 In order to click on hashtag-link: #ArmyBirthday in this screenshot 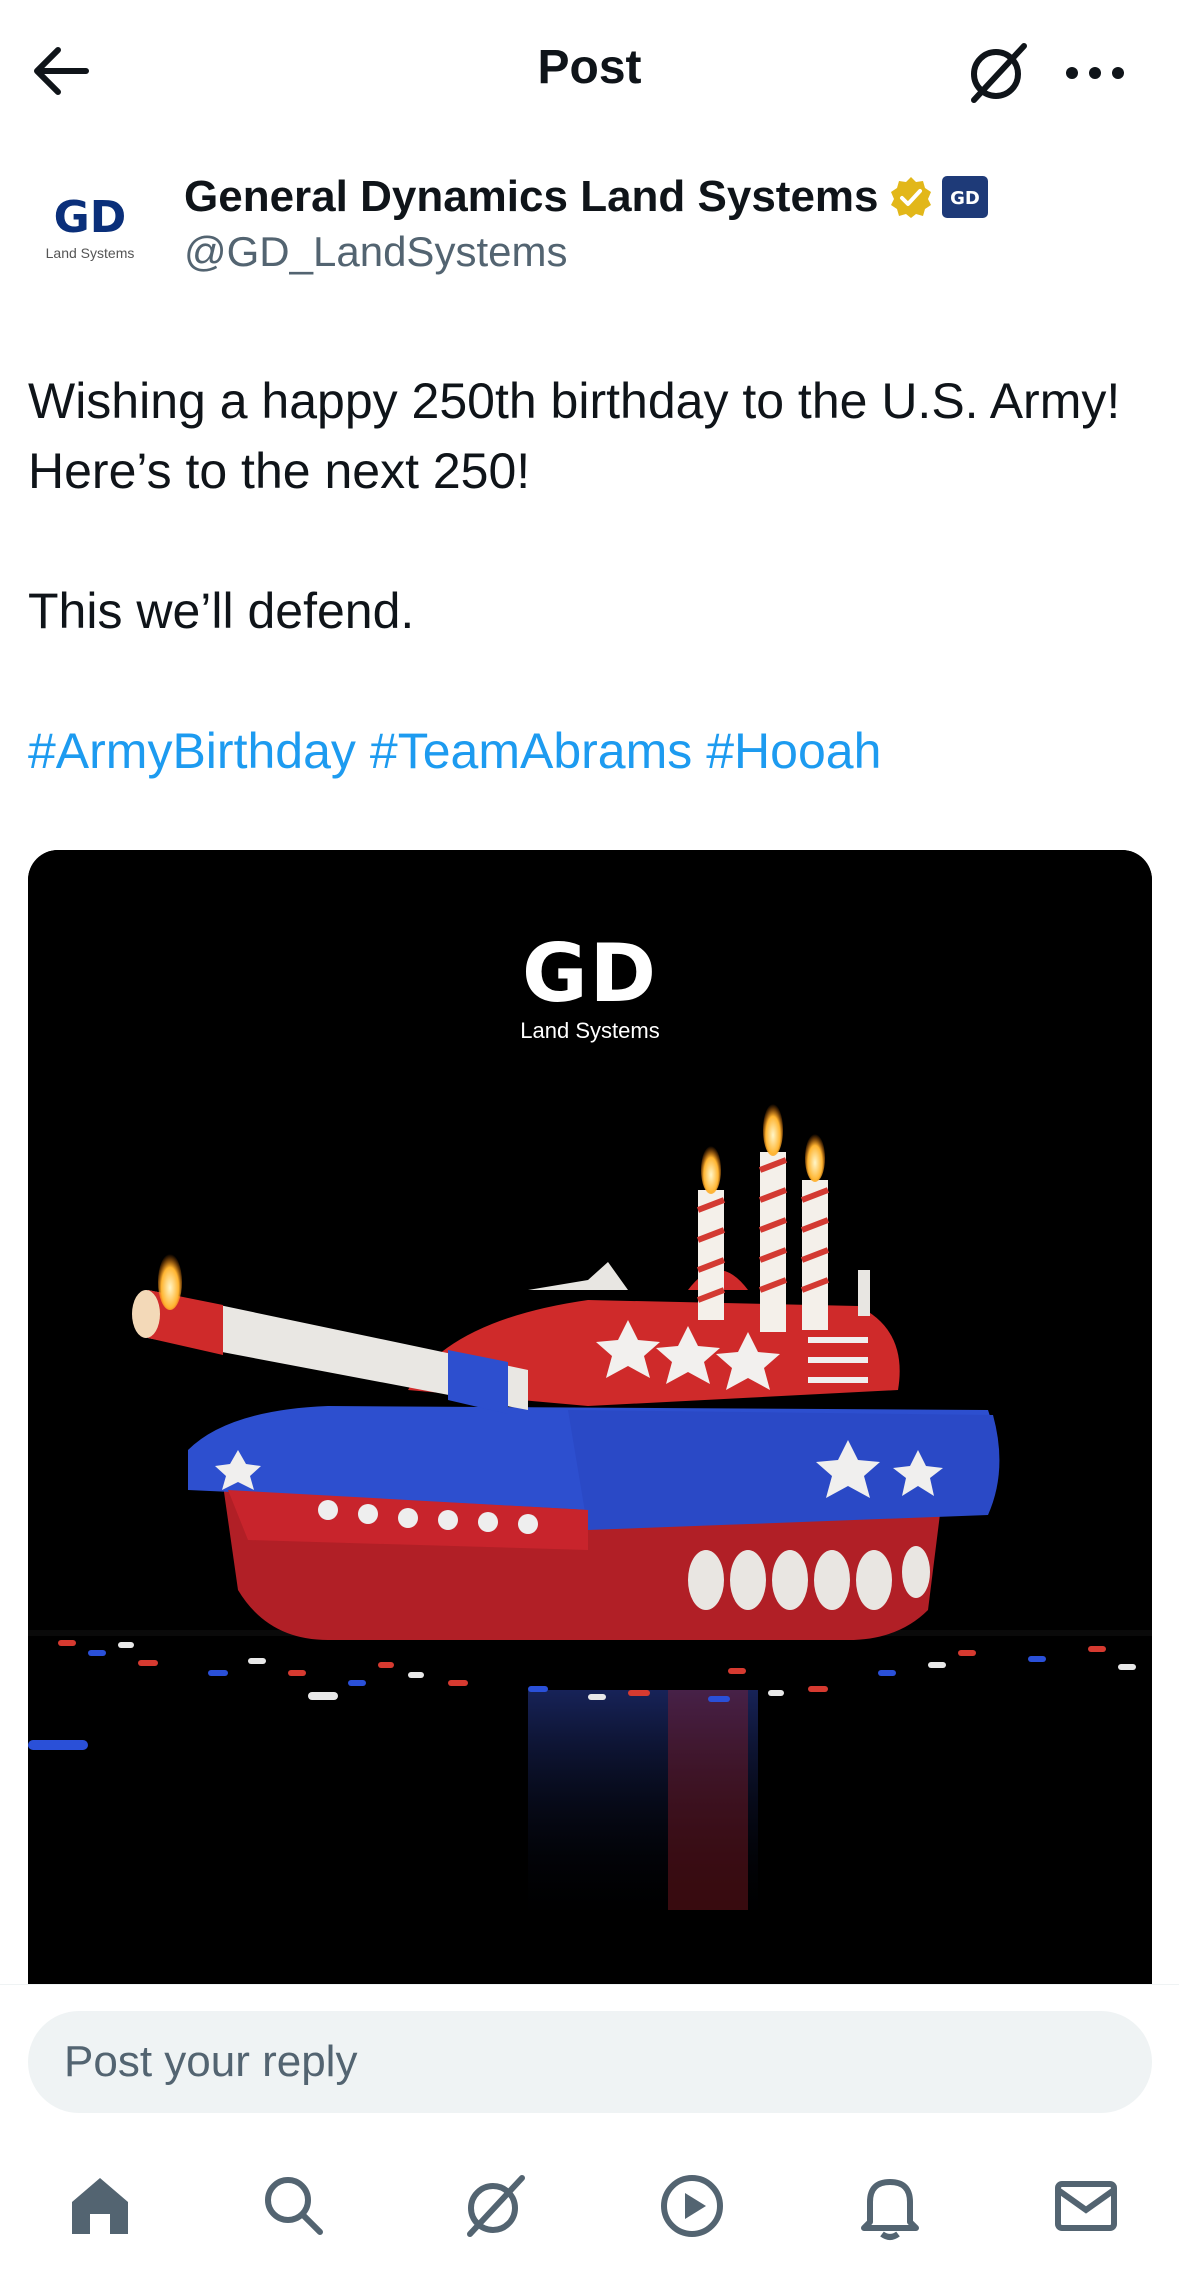, I will do `click(192, 751)`.